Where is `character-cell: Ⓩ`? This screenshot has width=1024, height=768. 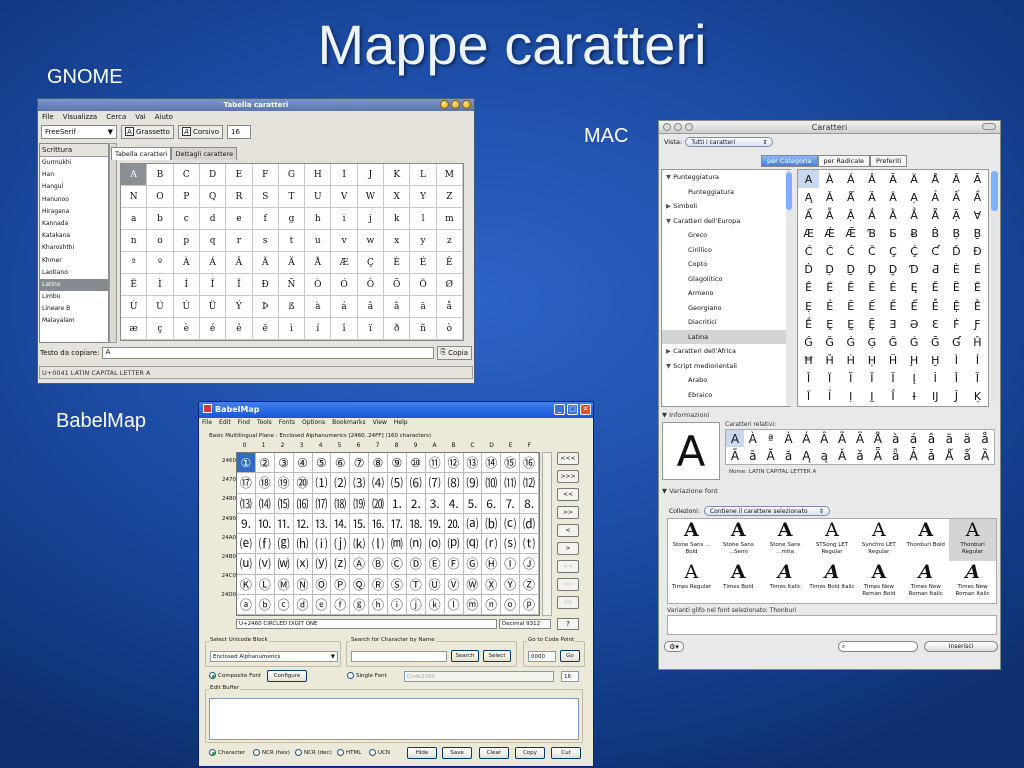 character-cell: Ⓩ is located at coordinates (529, 584).